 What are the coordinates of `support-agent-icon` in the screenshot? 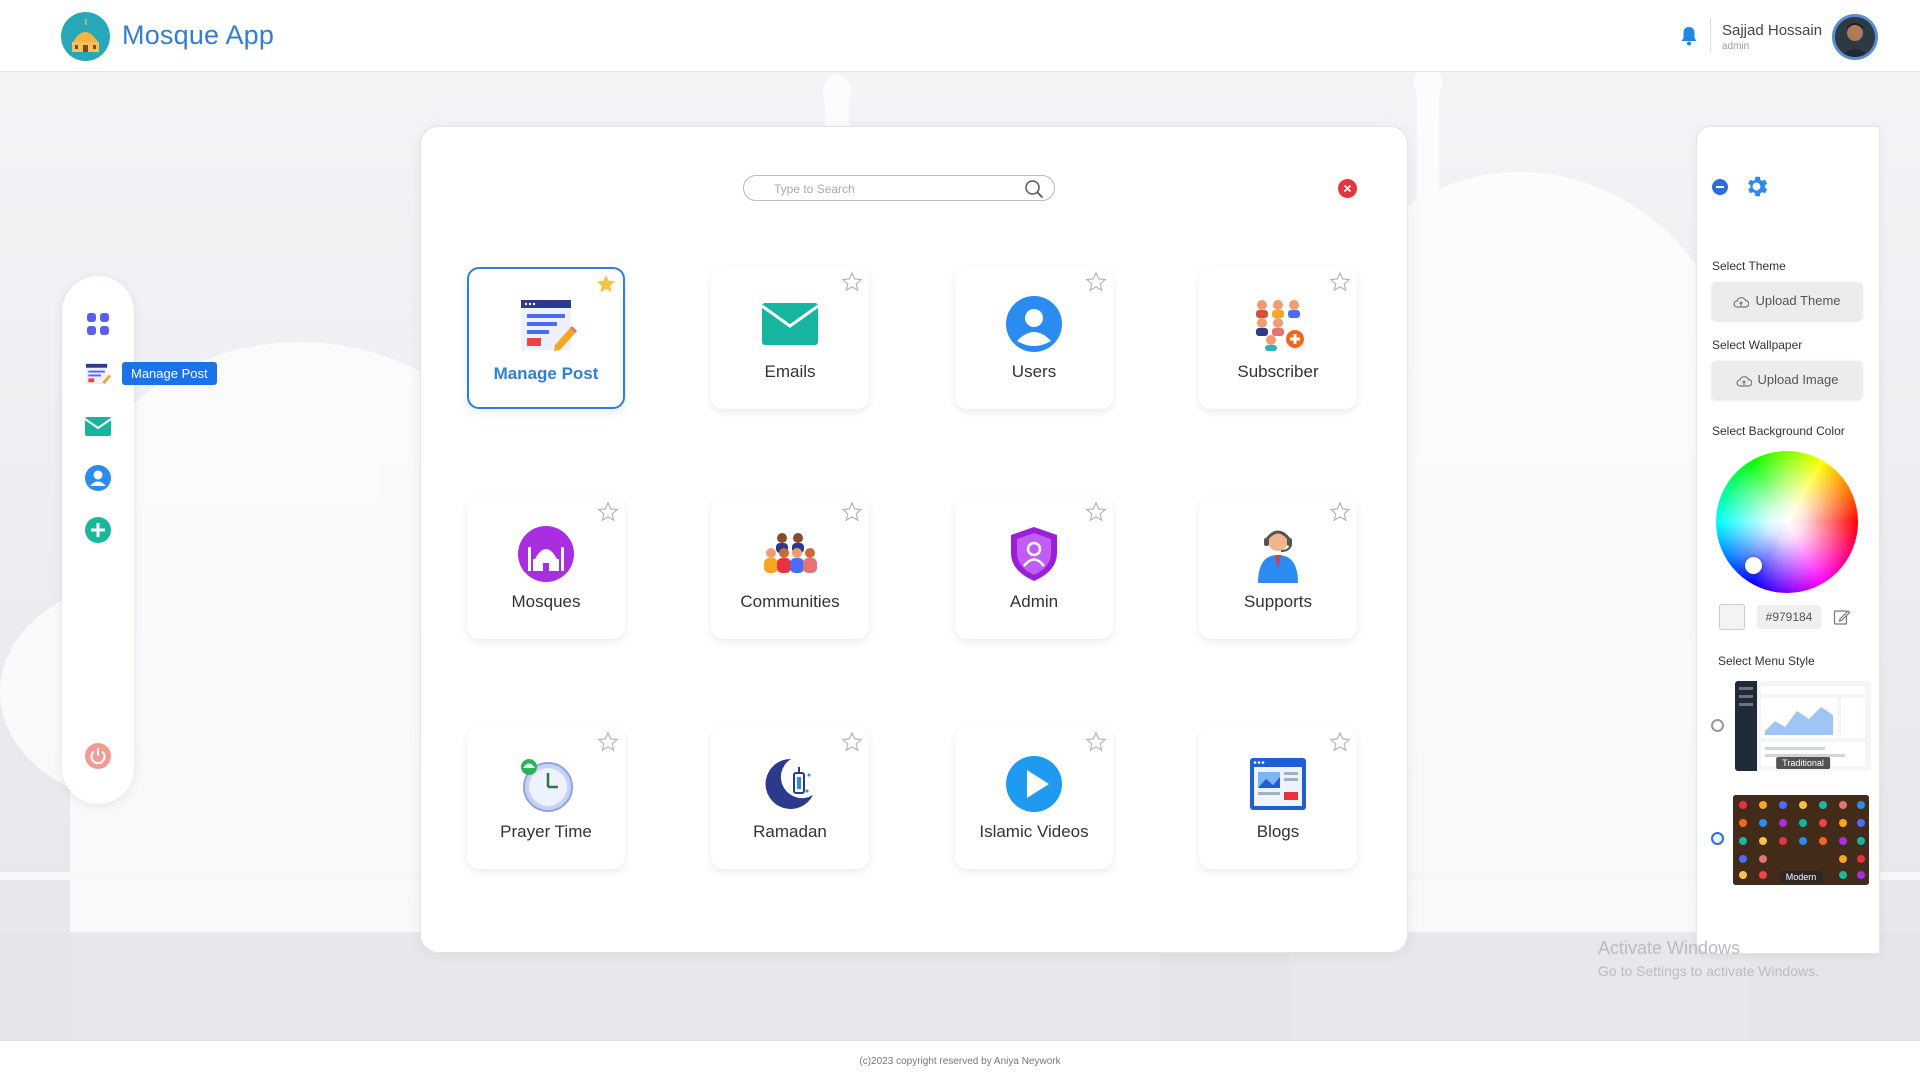 It's located at (1278, 554).